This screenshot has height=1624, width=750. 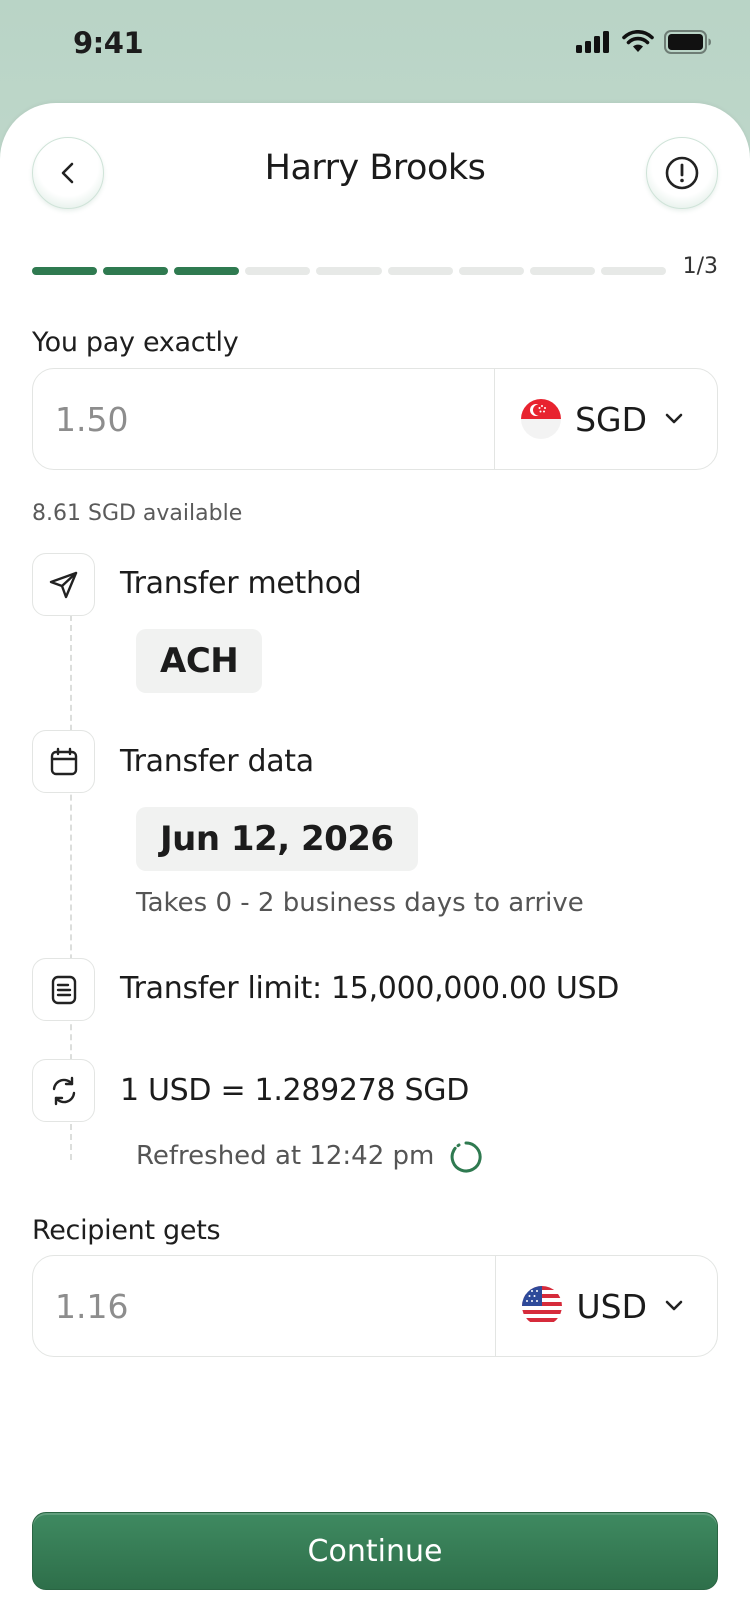 What do you see at coordinates (295, 1090) in the screenshot?
I see `exchange-rate-text: 1 USD = 1.289278 SGD` at bounding box center [295, 1090].